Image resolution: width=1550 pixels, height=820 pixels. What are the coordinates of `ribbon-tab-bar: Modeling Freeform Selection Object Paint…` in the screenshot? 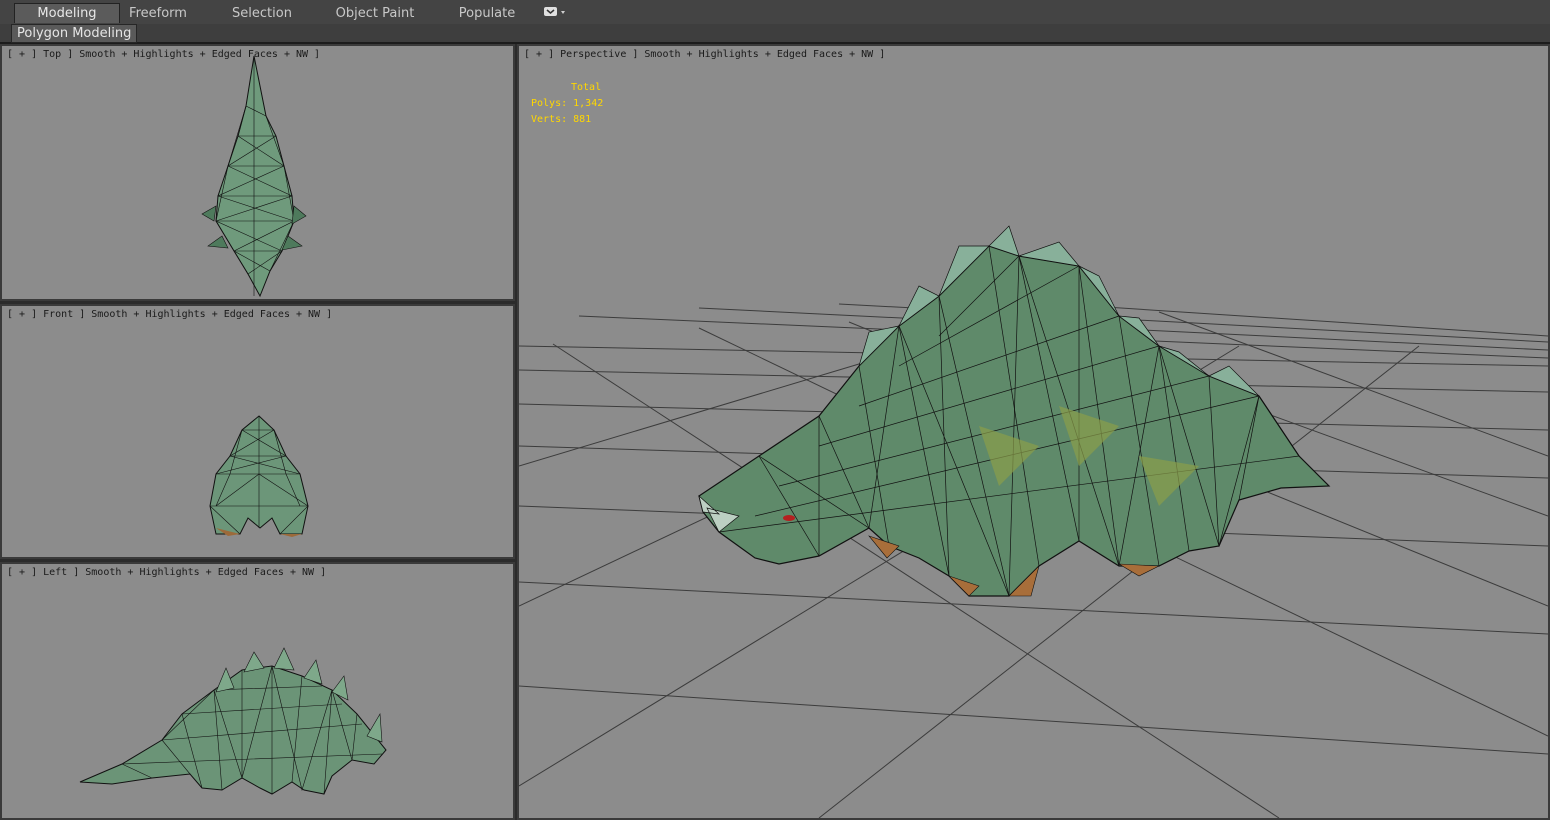 It's located at (775, 12).